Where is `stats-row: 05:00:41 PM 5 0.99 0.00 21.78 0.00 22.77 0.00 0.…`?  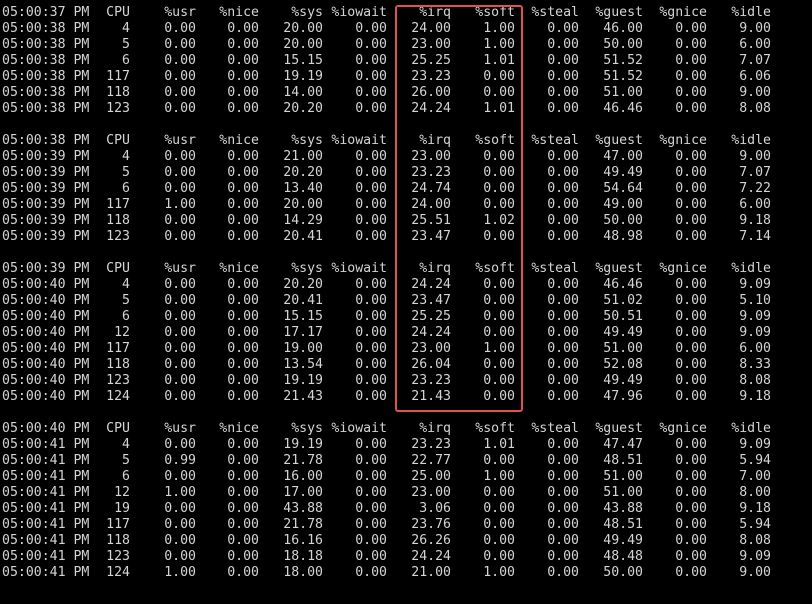
stats-row: 05:00:41 PM 5 0.99 0.00 21.78 0.00 22.77 0.00 0.… is located at coordinates (406, 461).